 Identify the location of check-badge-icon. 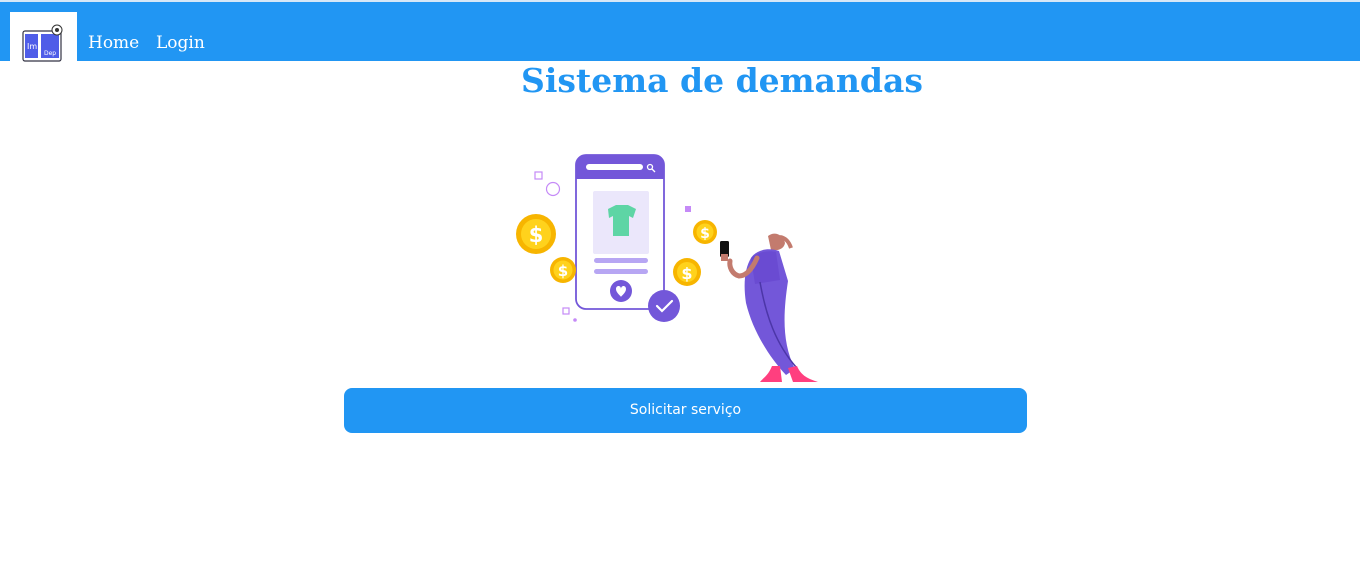
(664, 306).